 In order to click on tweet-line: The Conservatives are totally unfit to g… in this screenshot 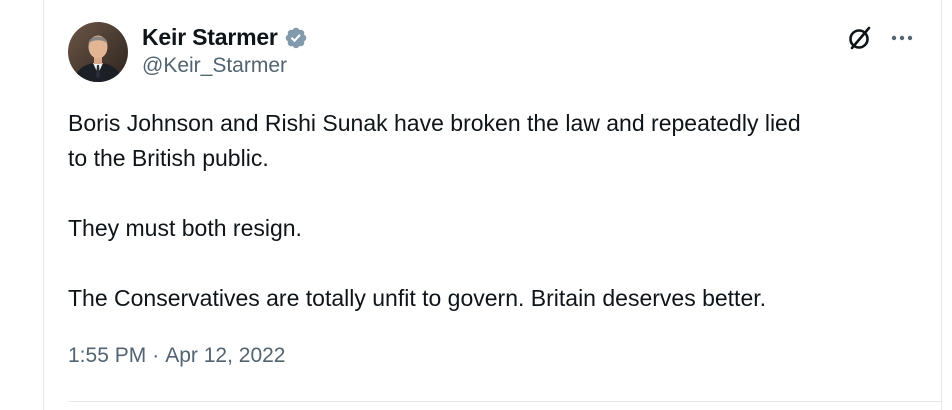, I will do `click(417, 298)`.